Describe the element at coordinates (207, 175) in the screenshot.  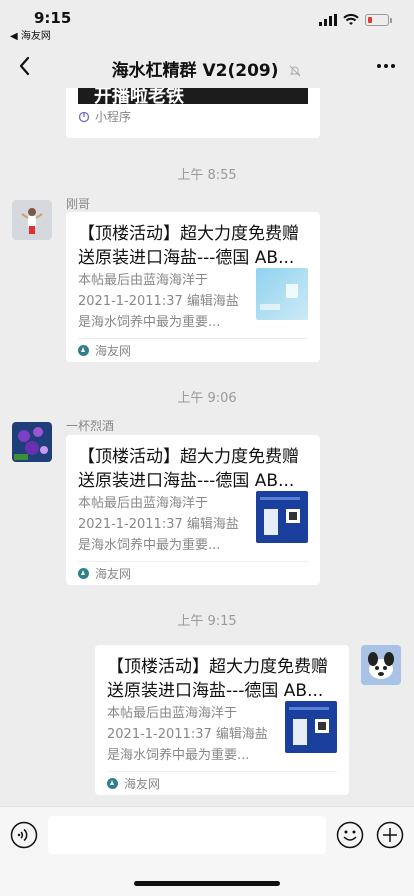
I see `timestamp: 上午 8:55` at that location.